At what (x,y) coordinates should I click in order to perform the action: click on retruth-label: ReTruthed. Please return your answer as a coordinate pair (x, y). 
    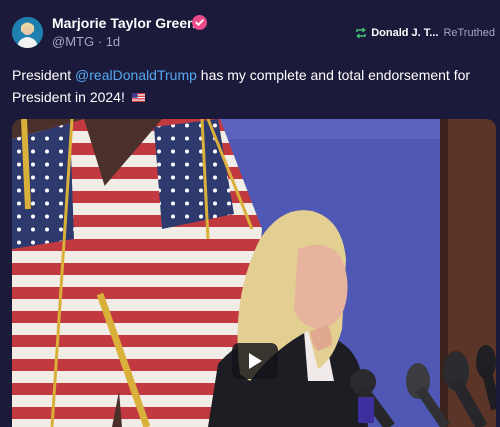
    Looking at the image, I should click on (469, 33).